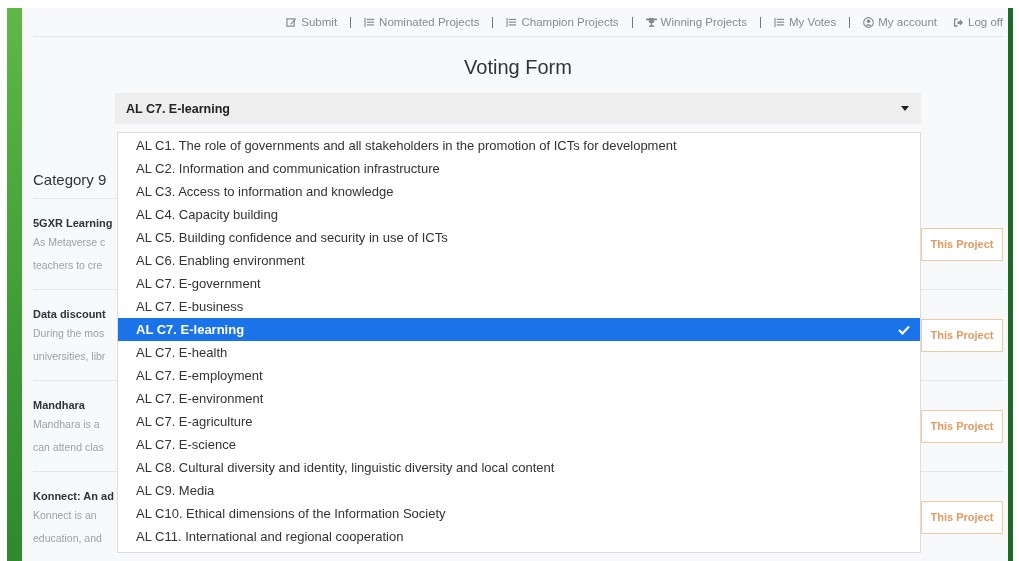  Describe the element at coordinates (518, 108) in the screenshot. I see `category-select: AL C7. E-learning` at that location.